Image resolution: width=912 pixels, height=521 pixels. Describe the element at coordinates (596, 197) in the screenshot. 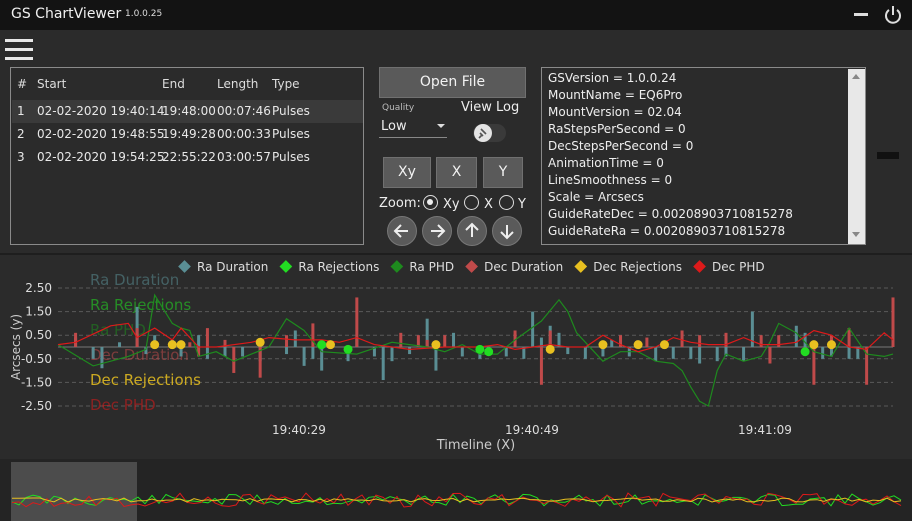

I see `log-line: Scale = Arcsecs` at that location.